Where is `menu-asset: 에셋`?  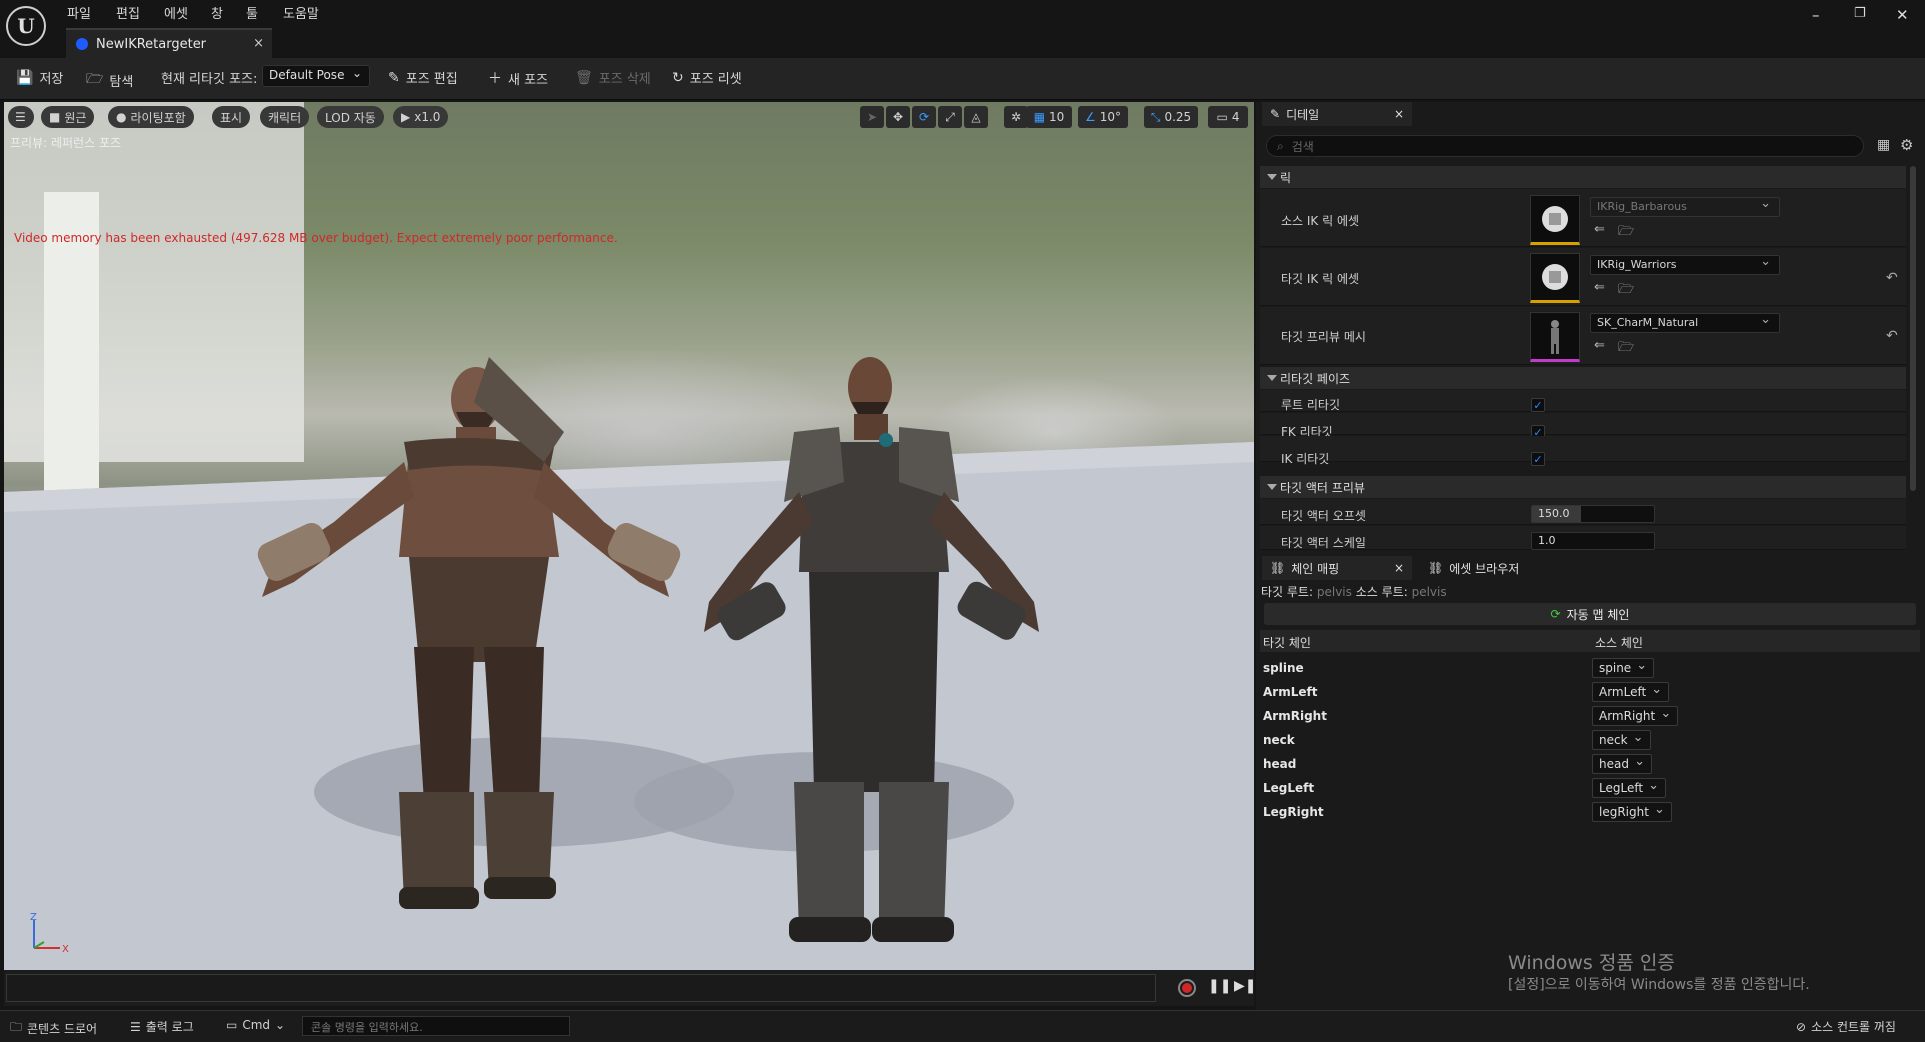
menu-asset: 에셋 is located at coordinates (176, 12).